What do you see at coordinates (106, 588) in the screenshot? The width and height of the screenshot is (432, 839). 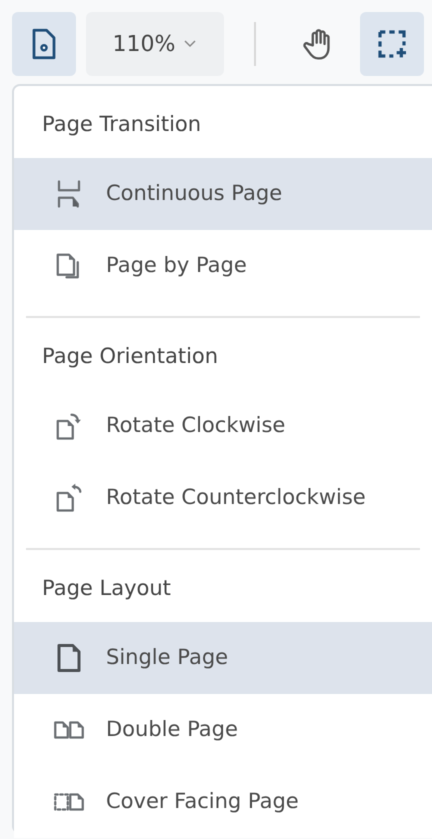 I see `section-heading: Page Layout` at bounding box center [106, 588].